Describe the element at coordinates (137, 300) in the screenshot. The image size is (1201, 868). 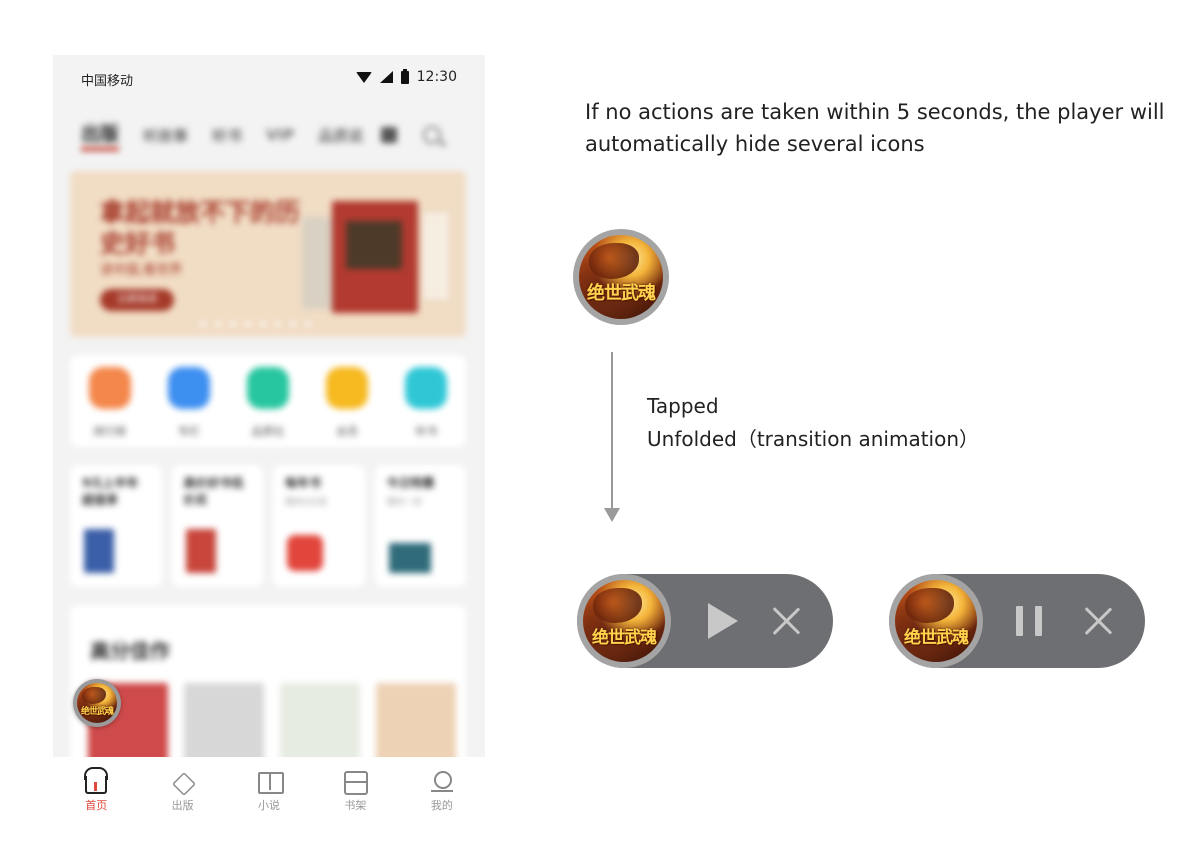
I see `banner-button: 立即阅读` at that location.